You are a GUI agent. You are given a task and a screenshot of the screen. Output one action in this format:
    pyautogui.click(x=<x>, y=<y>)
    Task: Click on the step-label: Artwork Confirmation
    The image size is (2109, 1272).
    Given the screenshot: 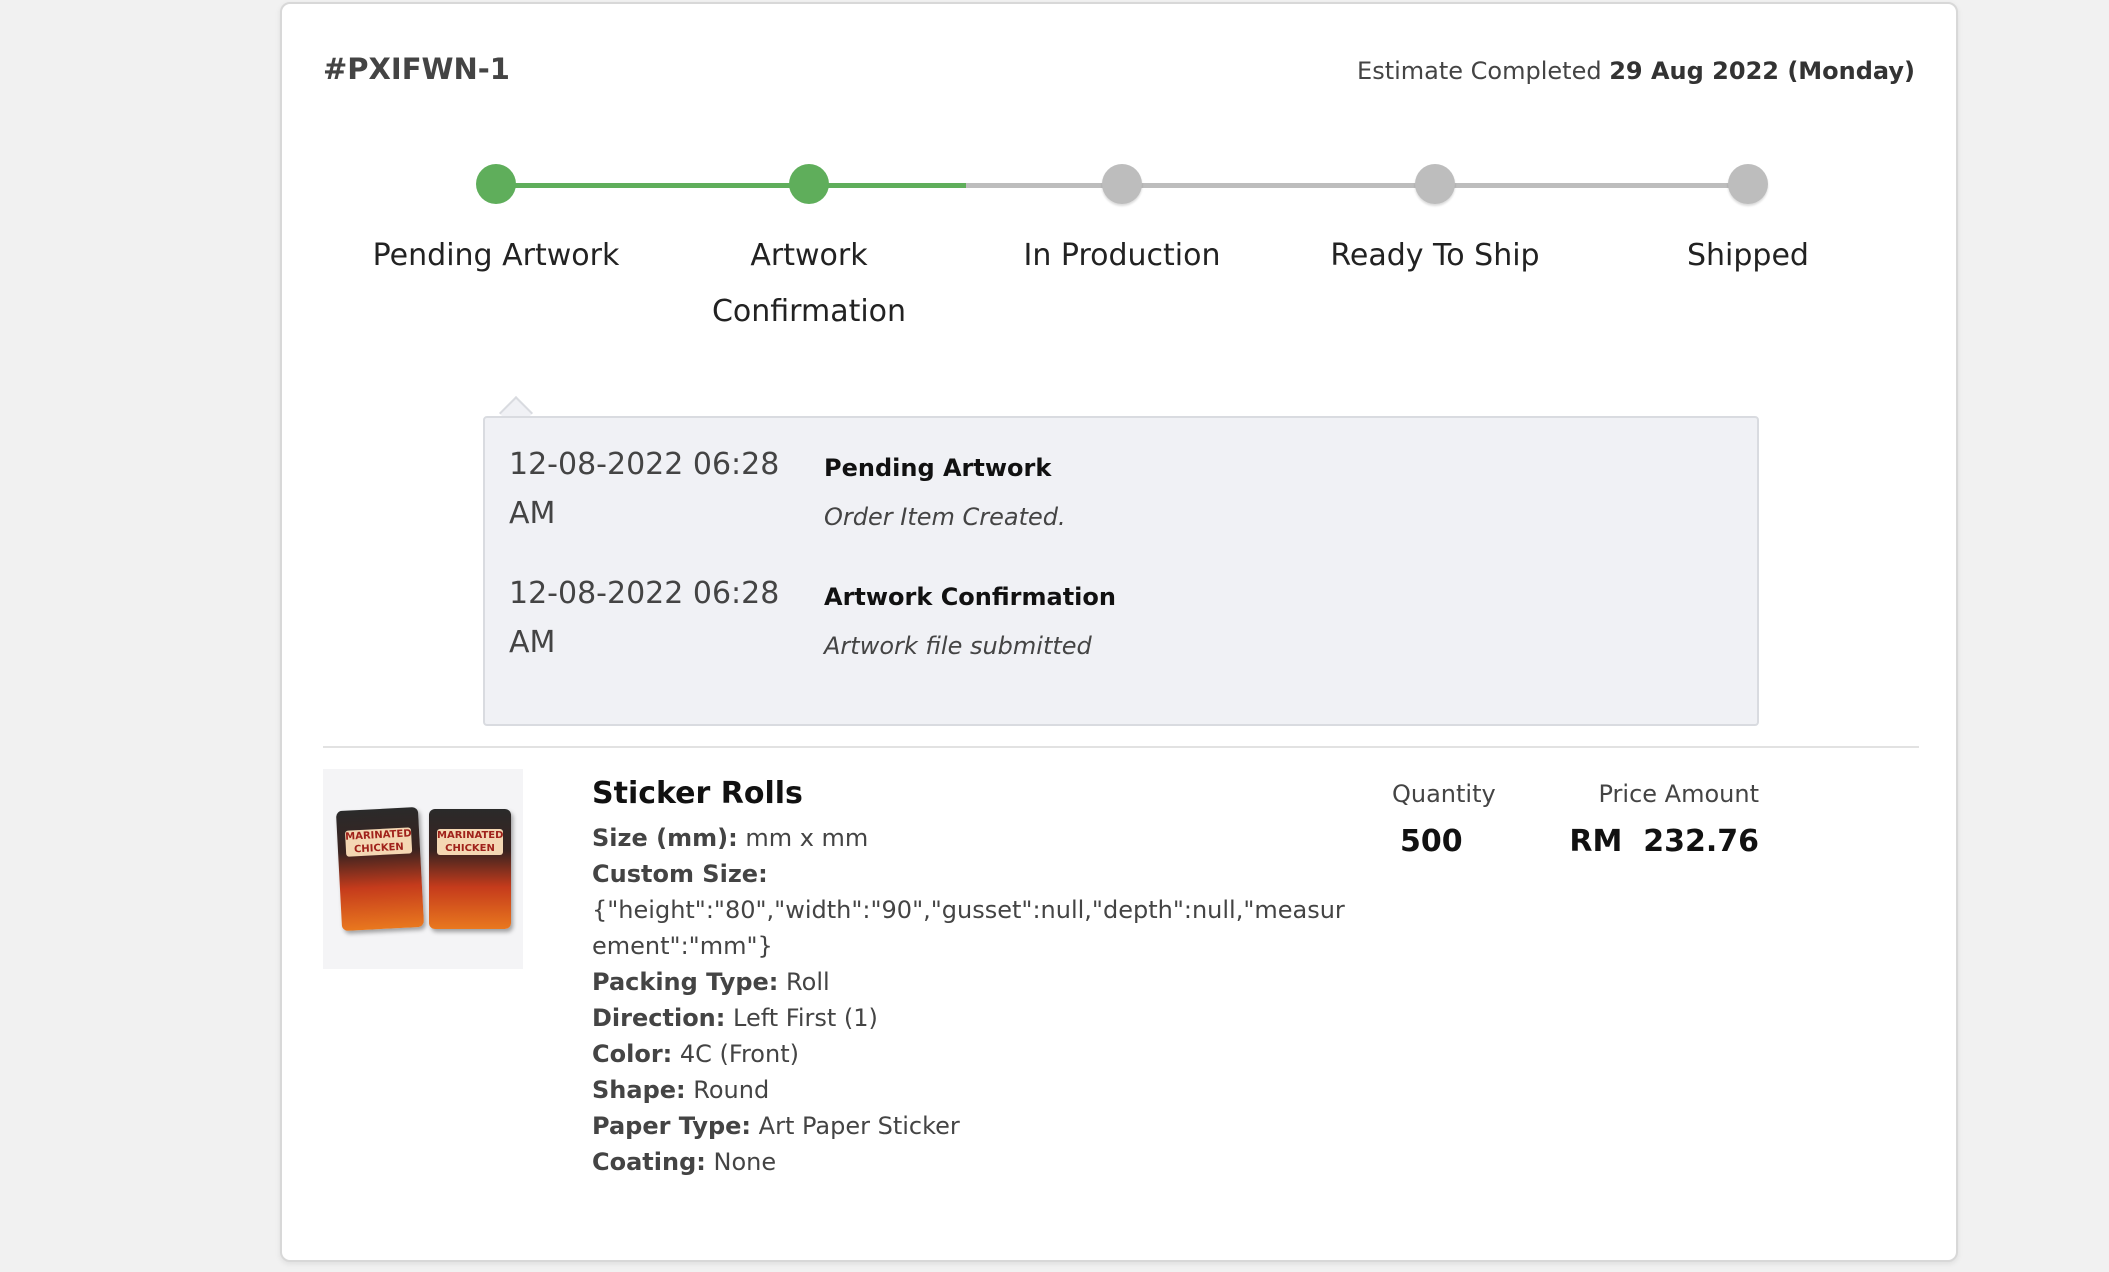 What is the action you would take?
    pyautogui.click(x=809, y=283)
    